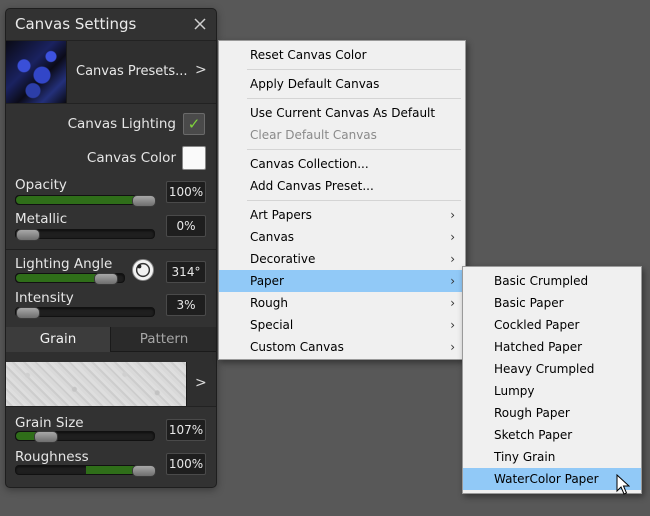 This screenshot has height=516, width=650. What do you see at coordinates (46, 437) in the screenshot?
I see `grain-size-slider-handle` at bounding box center [46, 437].